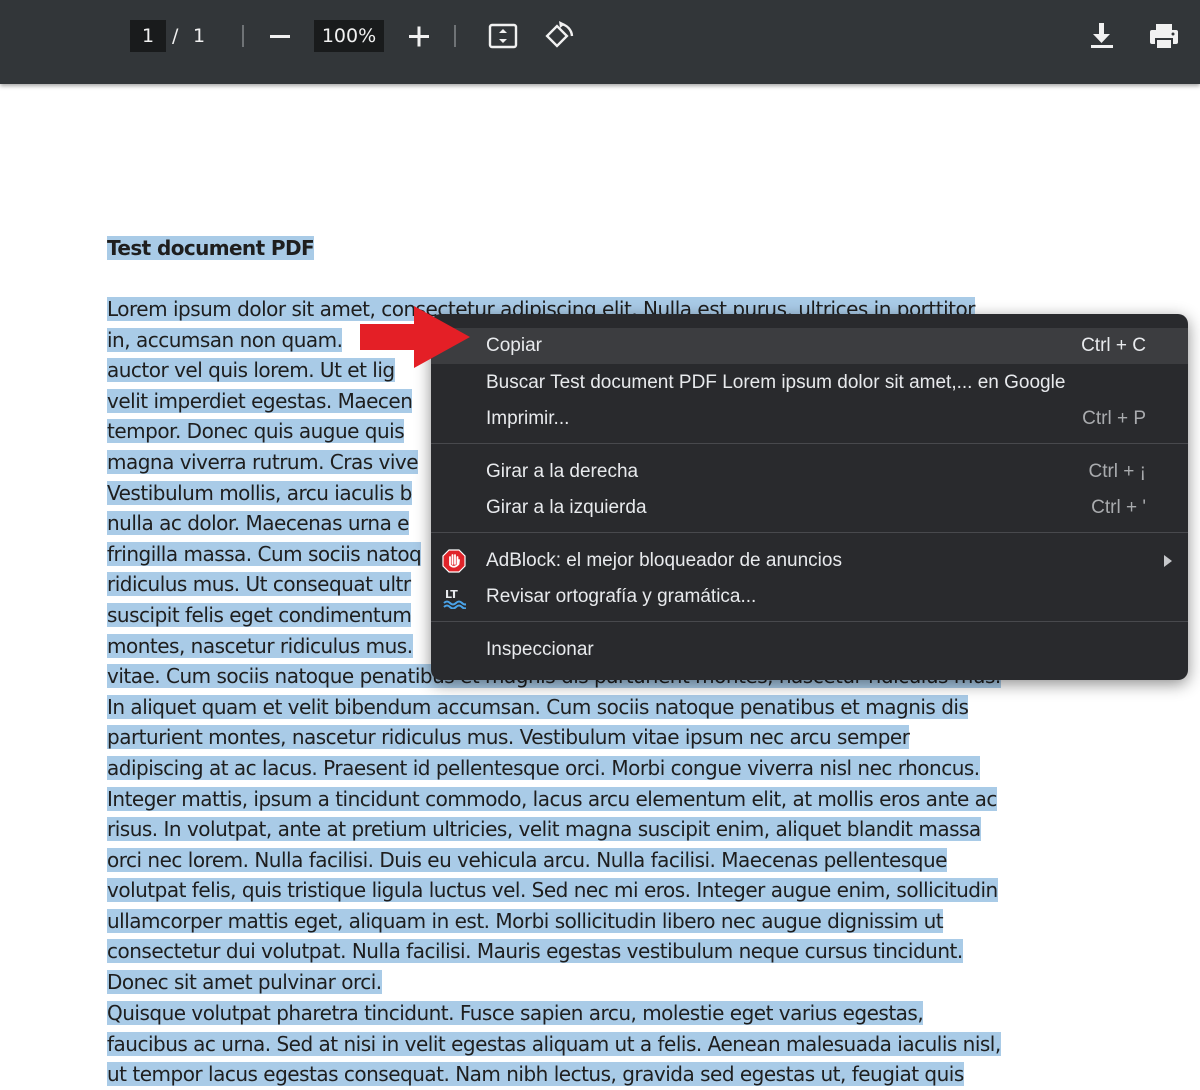  I want to click on print-button, so click(1164, 36).